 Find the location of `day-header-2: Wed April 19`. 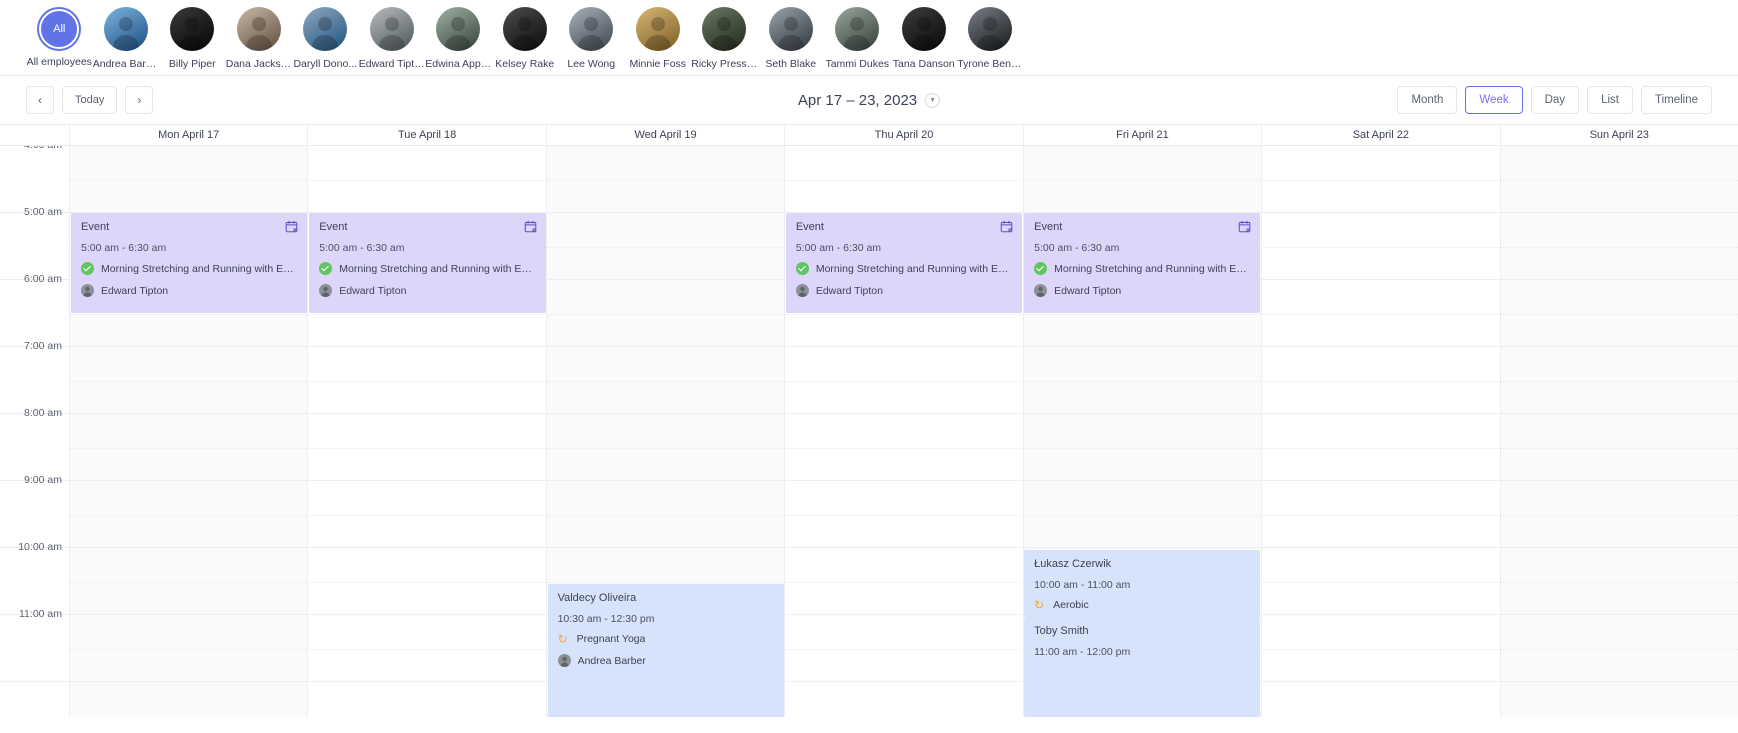

day-header-2: Wed April 19 is located at coordinates (666, 135).